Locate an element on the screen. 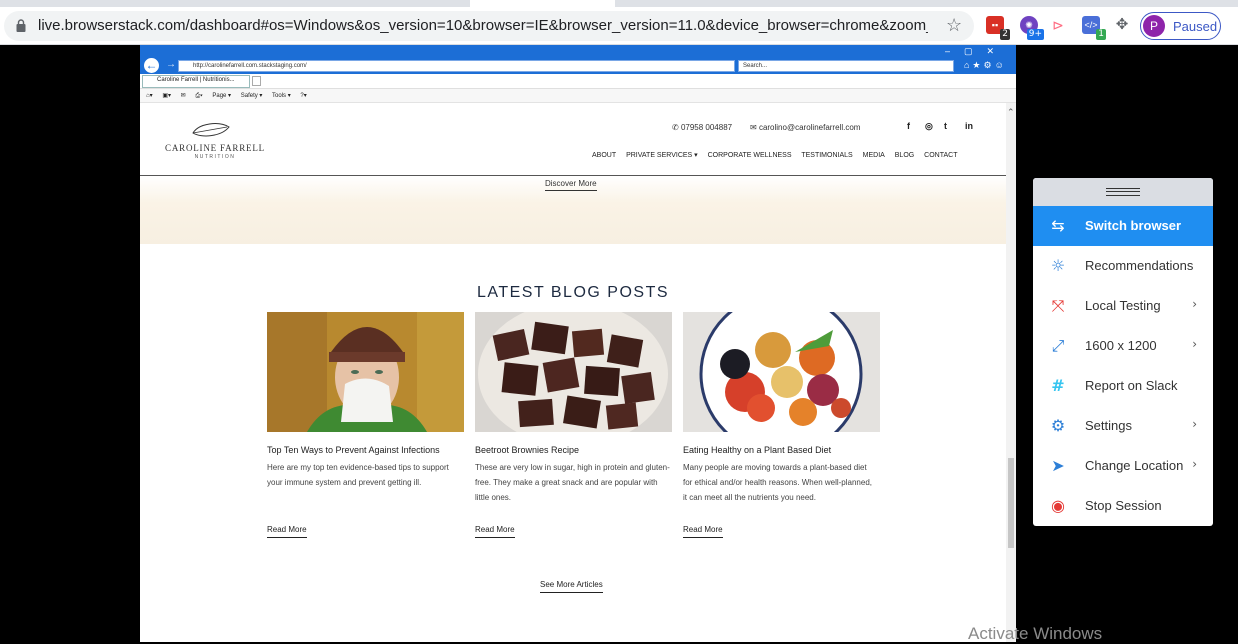 The width and height of the screenshot is (1238, 644). lock-icon is located at coordinates (21, 25).